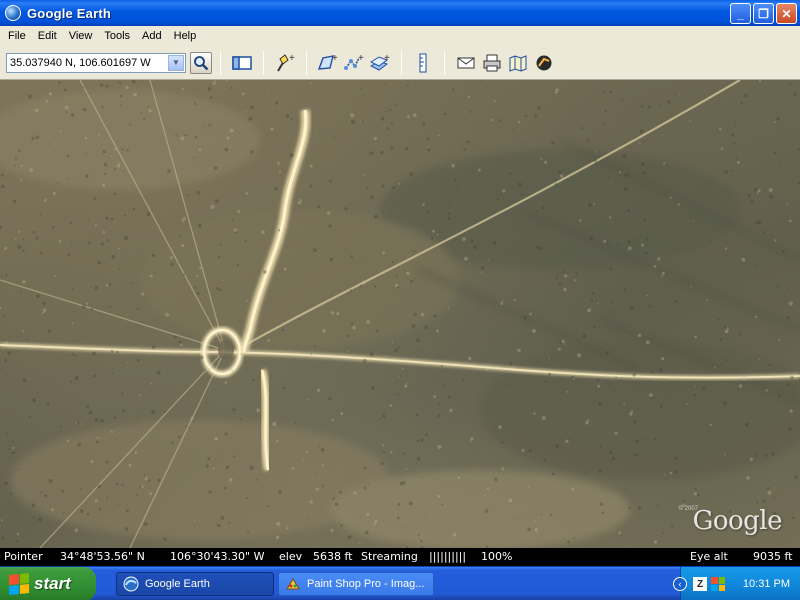 The width and height of the screenshot is (800, 600). Describe the element at coordinates (69, 13) in the screenshot. I see `window-title: Google Earth` at that location.